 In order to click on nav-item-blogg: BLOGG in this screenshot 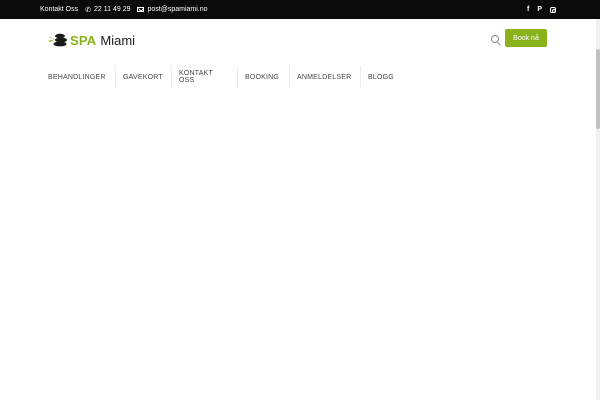, I will do `click(380, 77)`.